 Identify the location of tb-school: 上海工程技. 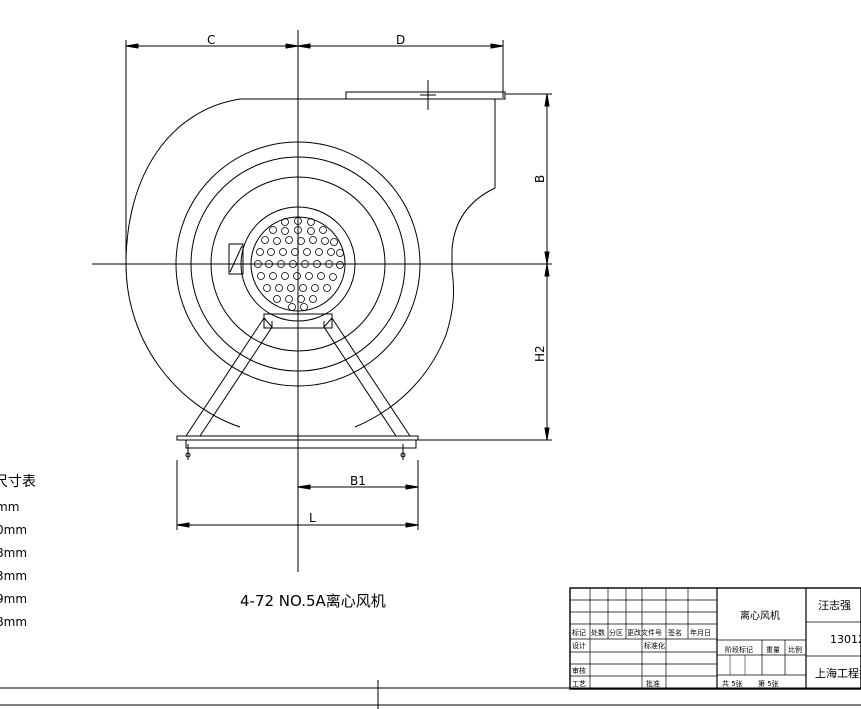
(838, 673).